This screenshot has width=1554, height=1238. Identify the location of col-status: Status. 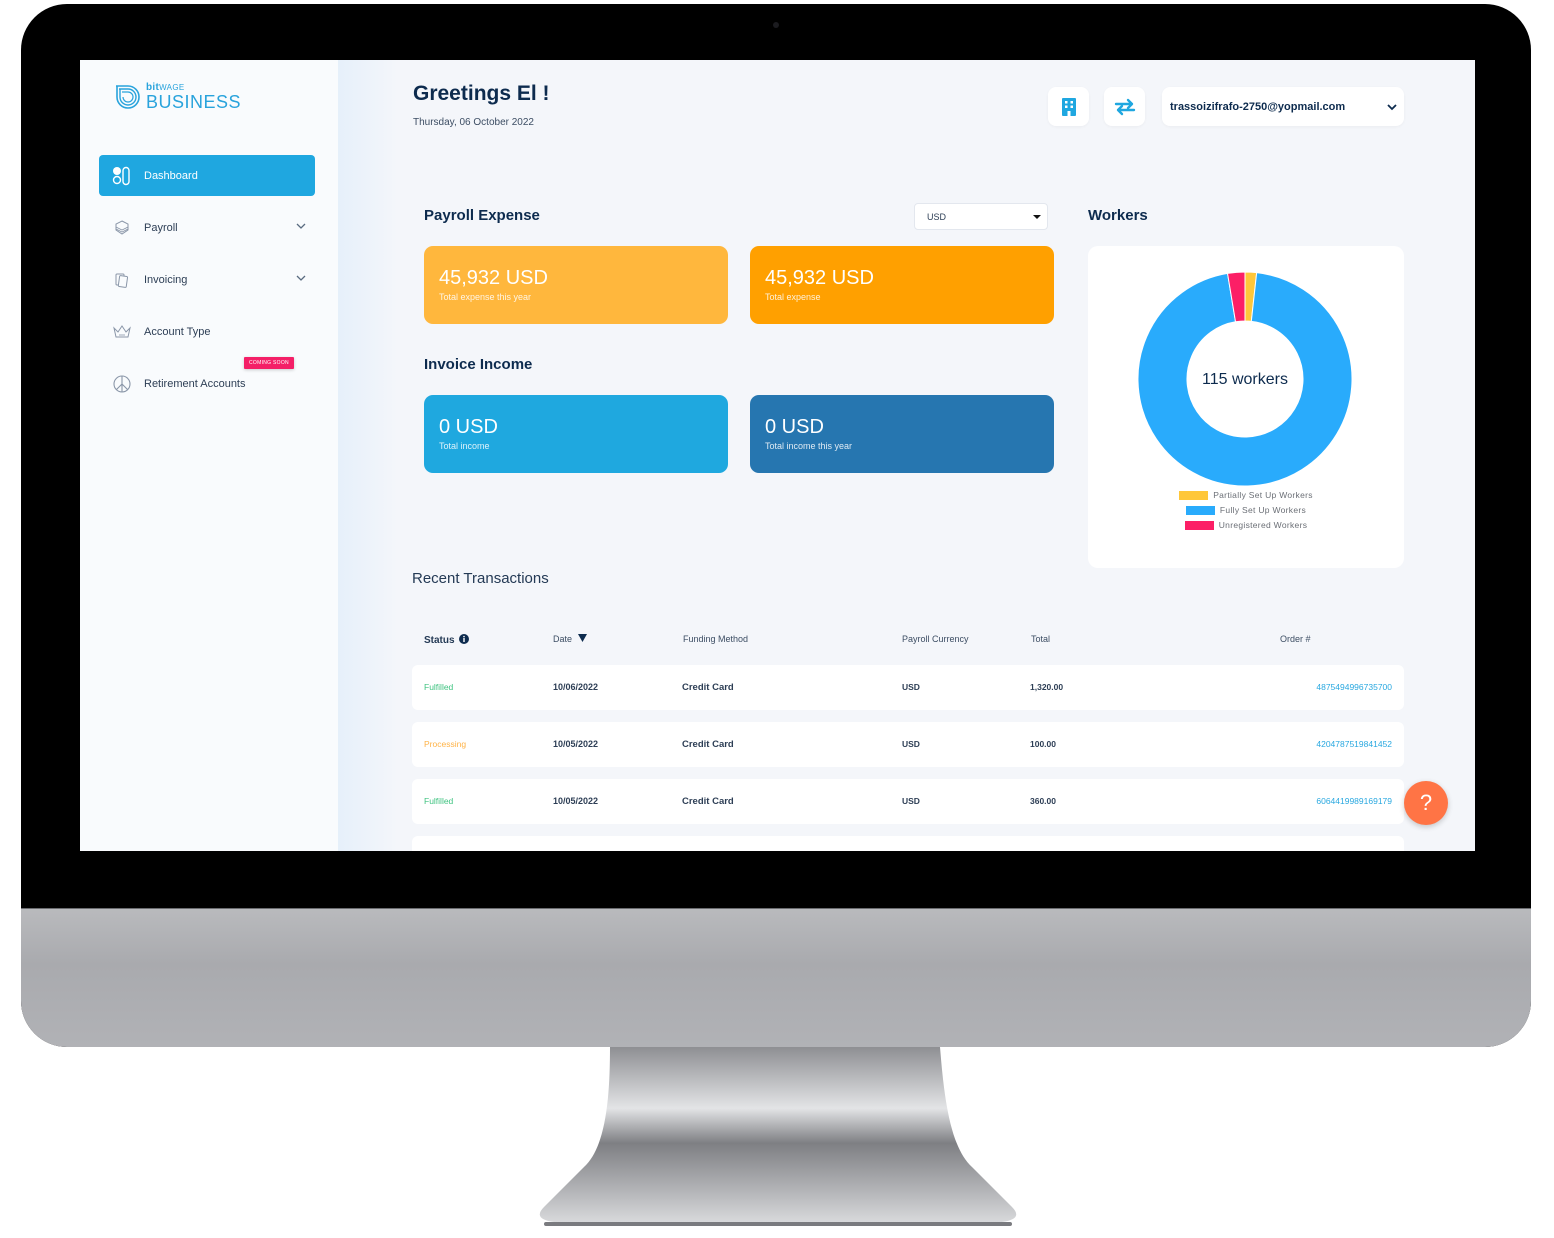
(447, 640).